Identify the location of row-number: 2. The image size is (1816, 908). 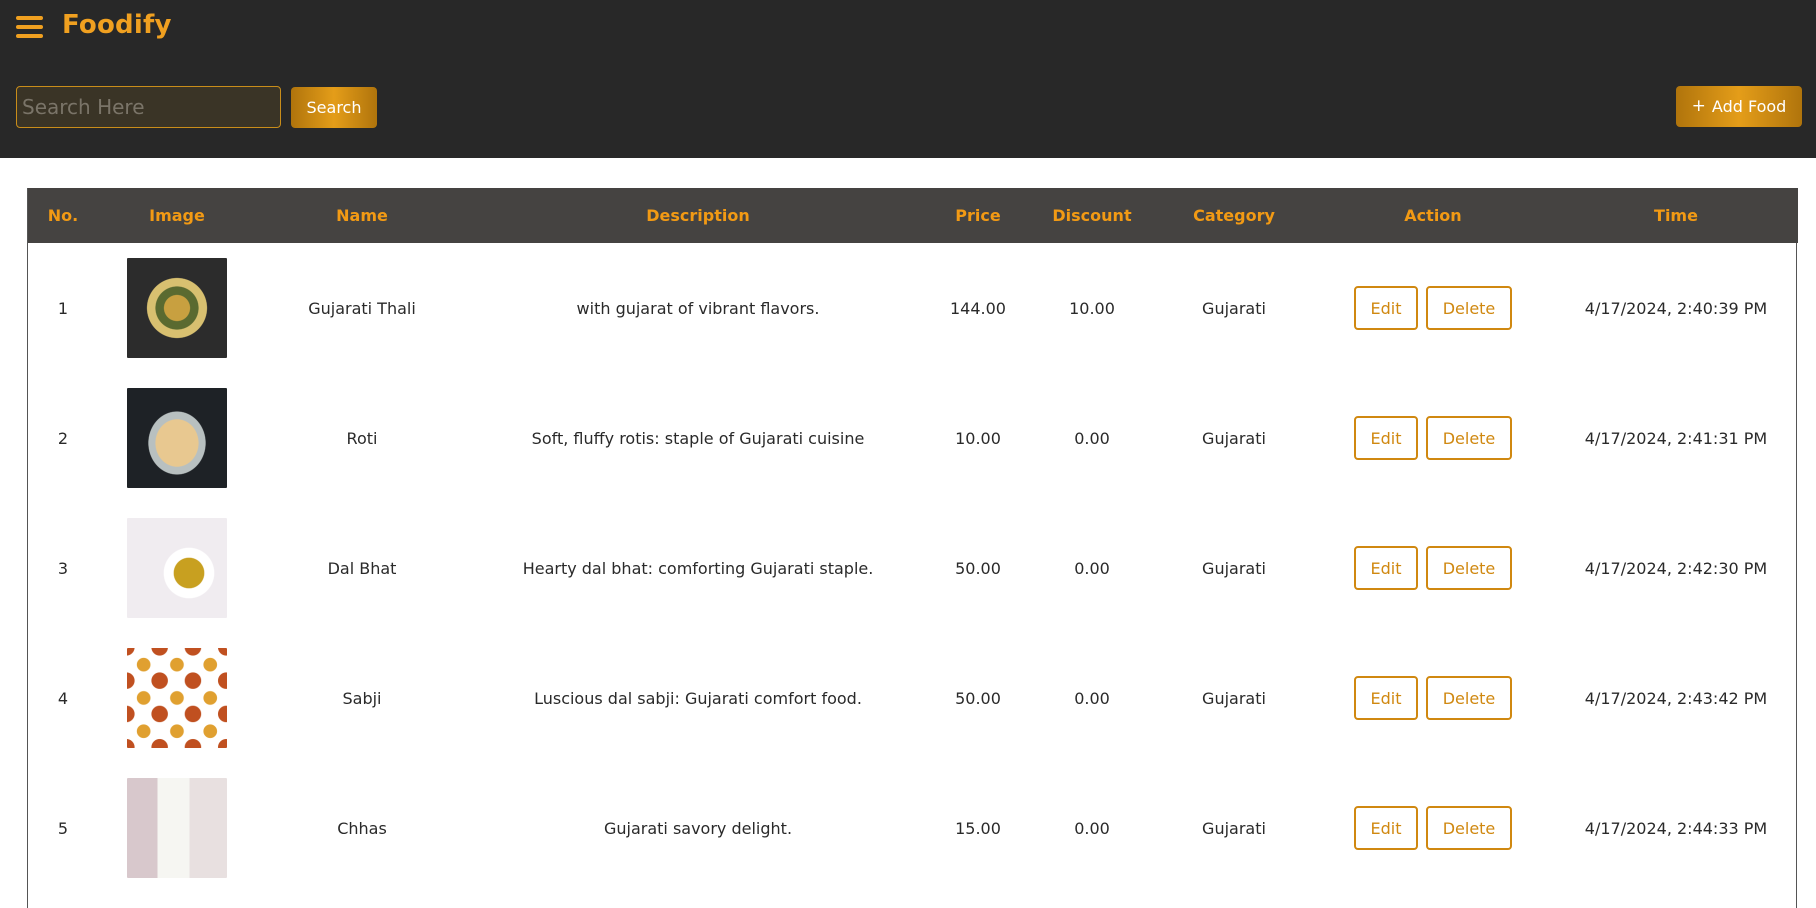
(63, 438).